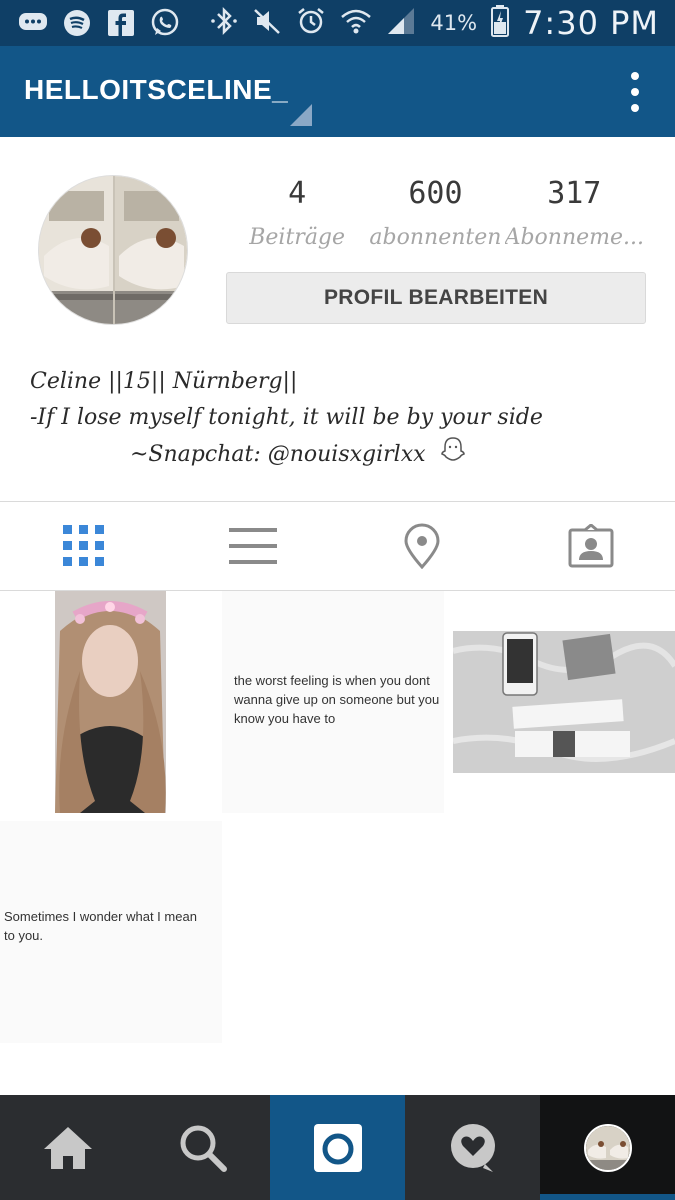 The height and width of the screenshot is (1200, 675). I want to click on bottom-nav, so click(337, 1147).